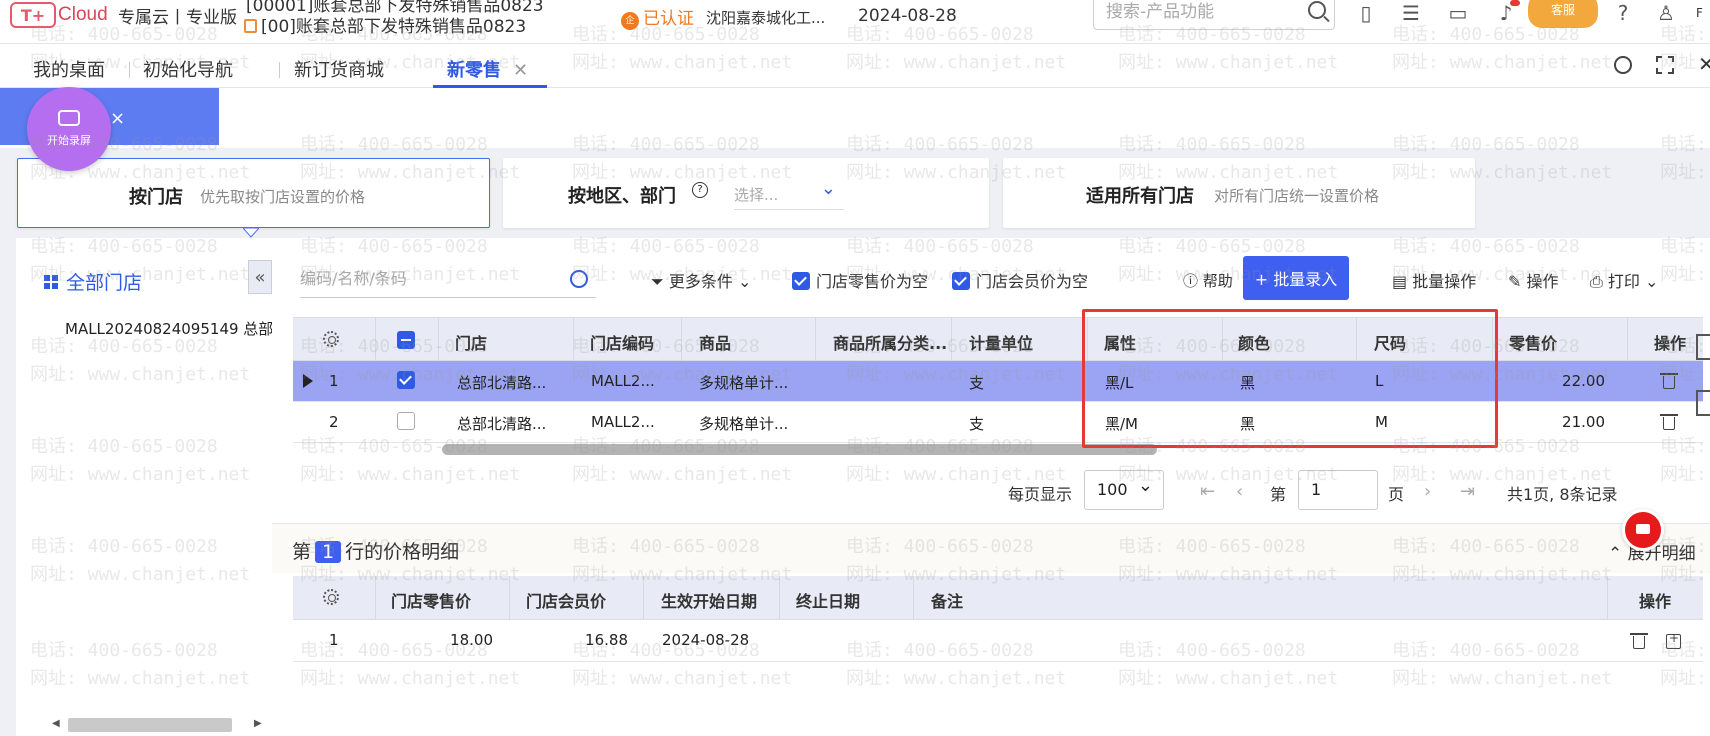 The height and width of the screenshot is (736, 1710). I want to click on selected-card-pointer, so click(251, 233).